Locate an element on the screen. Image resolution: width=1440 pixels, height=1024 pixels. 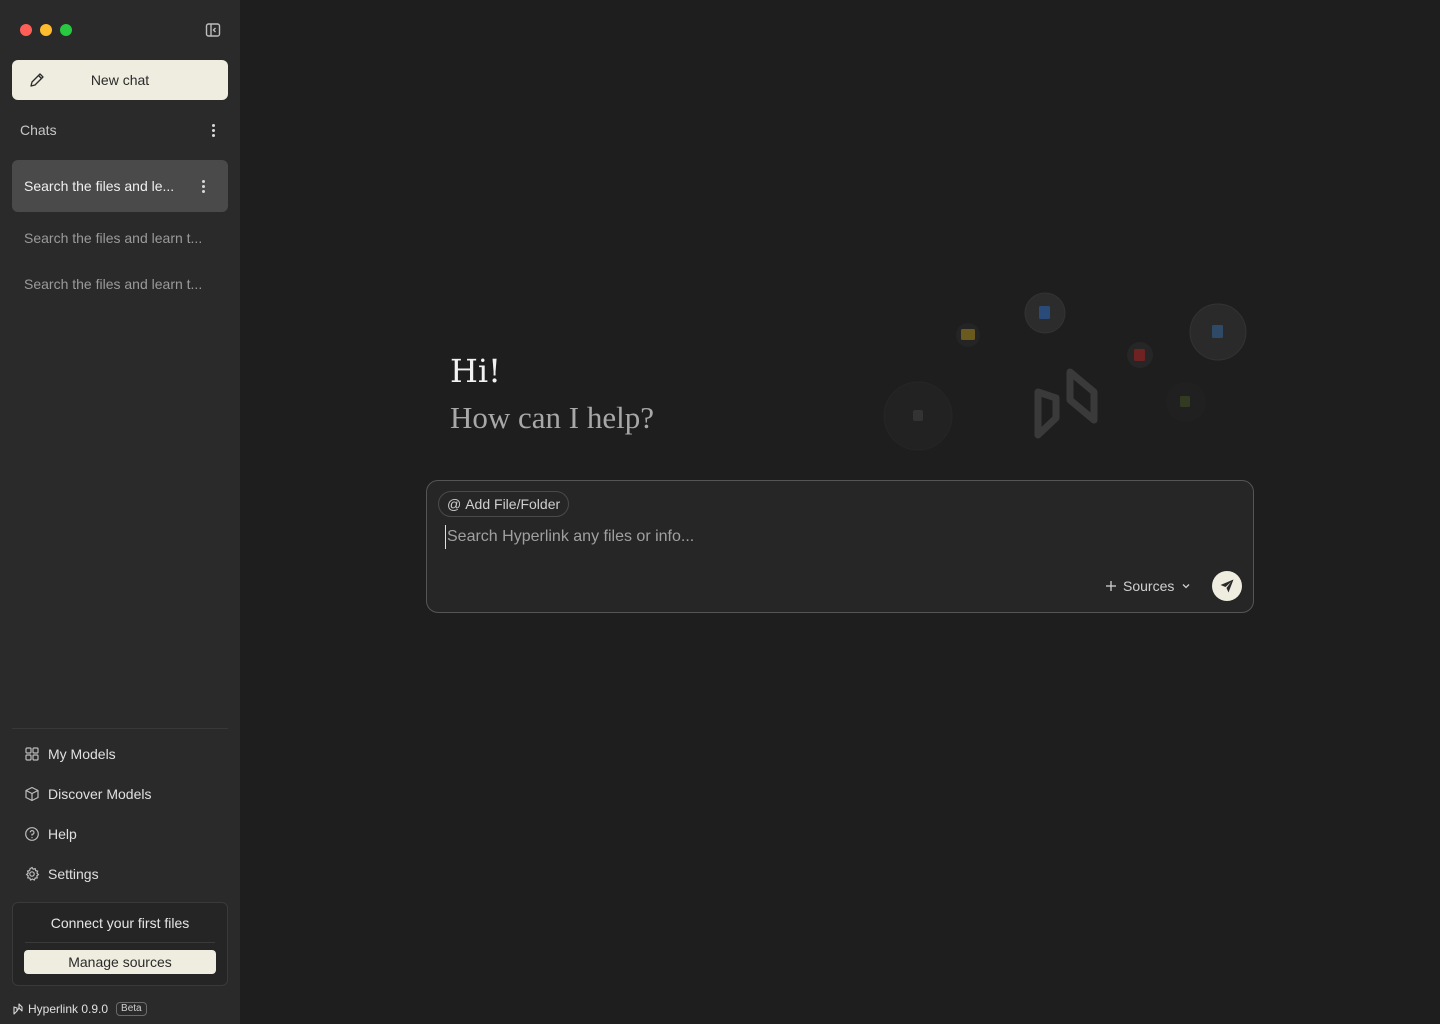
send-icon is located at coordinates (1227, 586).